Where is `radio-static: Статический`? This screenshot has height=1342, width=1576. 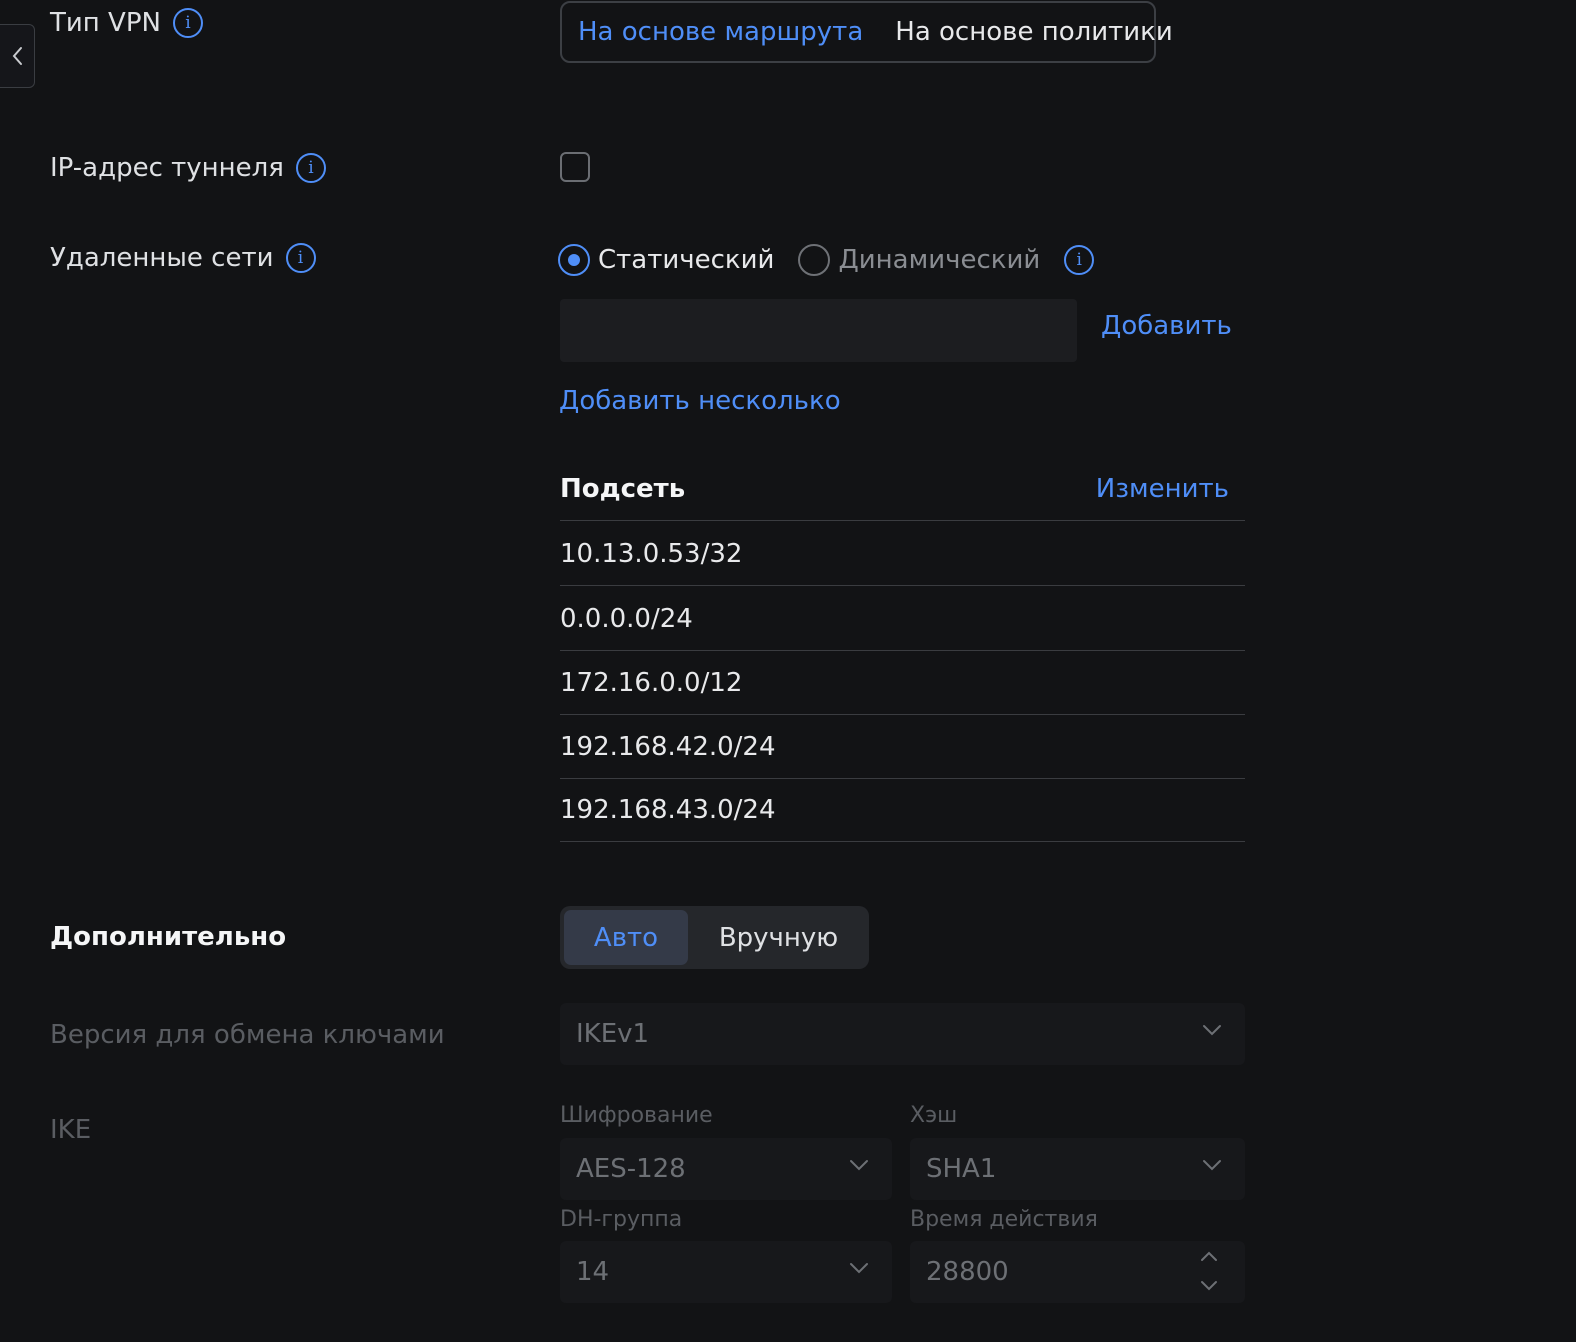 radio-static: Статический is located at coordinates (666, 260).